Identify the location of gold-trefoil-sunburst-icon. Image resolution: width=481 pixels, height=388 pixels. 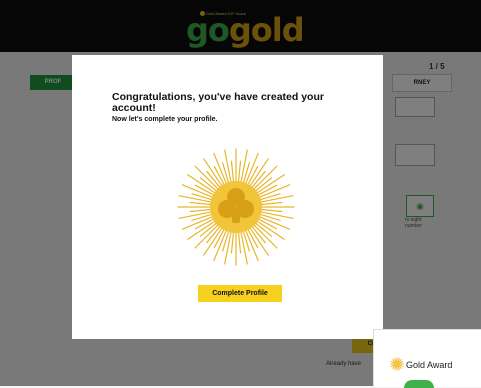
(236, 207).